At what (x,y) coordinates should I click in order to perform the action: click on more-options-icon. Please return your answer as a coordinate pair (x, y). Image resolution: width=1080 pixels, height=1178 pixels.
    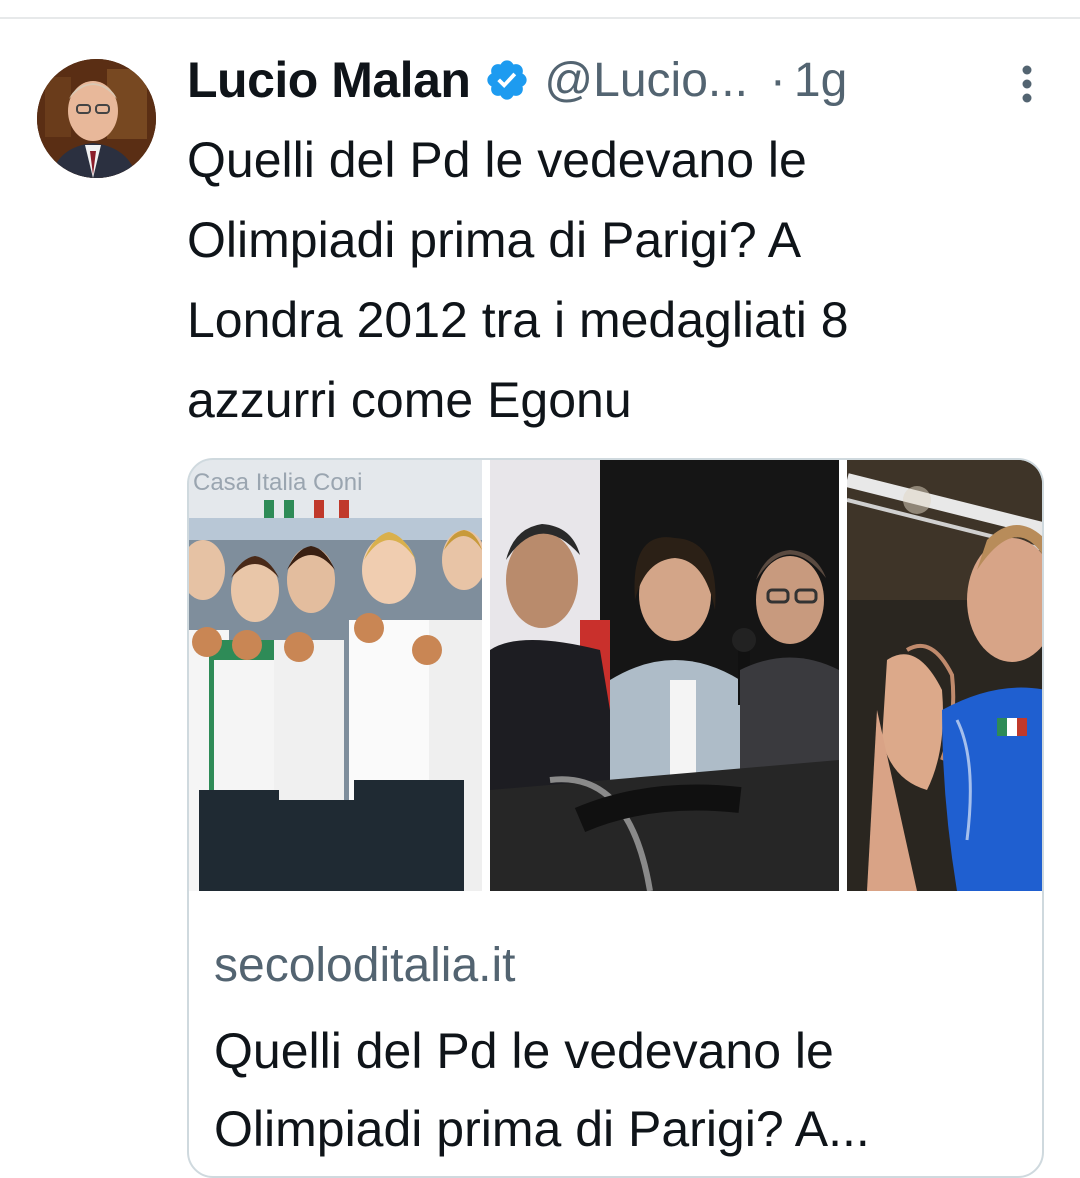
    Looking at the image, I should click on (1027, 84).